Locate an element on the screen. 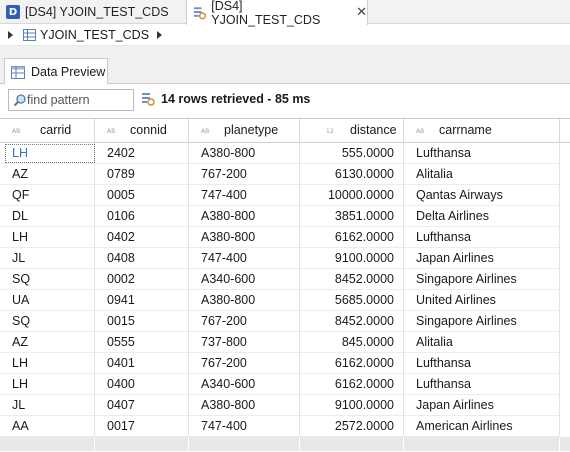  table-row: JL 0407 A380-800 9100.0000 Japan Airlines is located at coordinates (285, 405).